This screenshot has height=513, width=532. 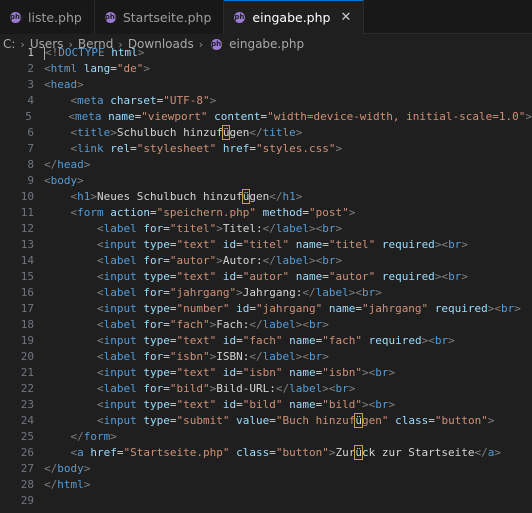 What do you see at coordinates (193, 229) in the screenshot?
I see `code-text: <label for="titel">Titel:</label><br>` at bounding box center [193, 229].